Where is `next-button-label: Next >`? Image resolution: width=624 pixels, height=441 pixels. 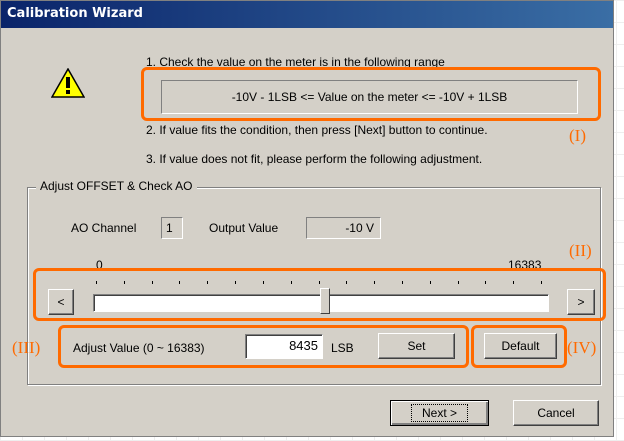
next-button-label: Next > is located at coordinates (439, 413).